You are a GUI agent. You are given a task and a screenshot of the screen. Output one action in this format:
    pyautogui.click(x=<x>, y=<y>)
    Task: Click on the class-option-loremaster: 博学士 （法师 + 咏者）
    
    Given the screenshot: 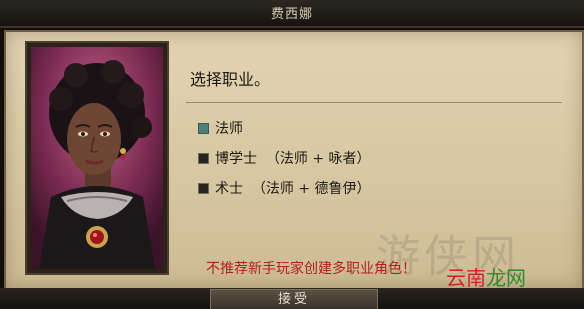 What is the action you would take?
    pyautogui.click(x=284, y=158)
    